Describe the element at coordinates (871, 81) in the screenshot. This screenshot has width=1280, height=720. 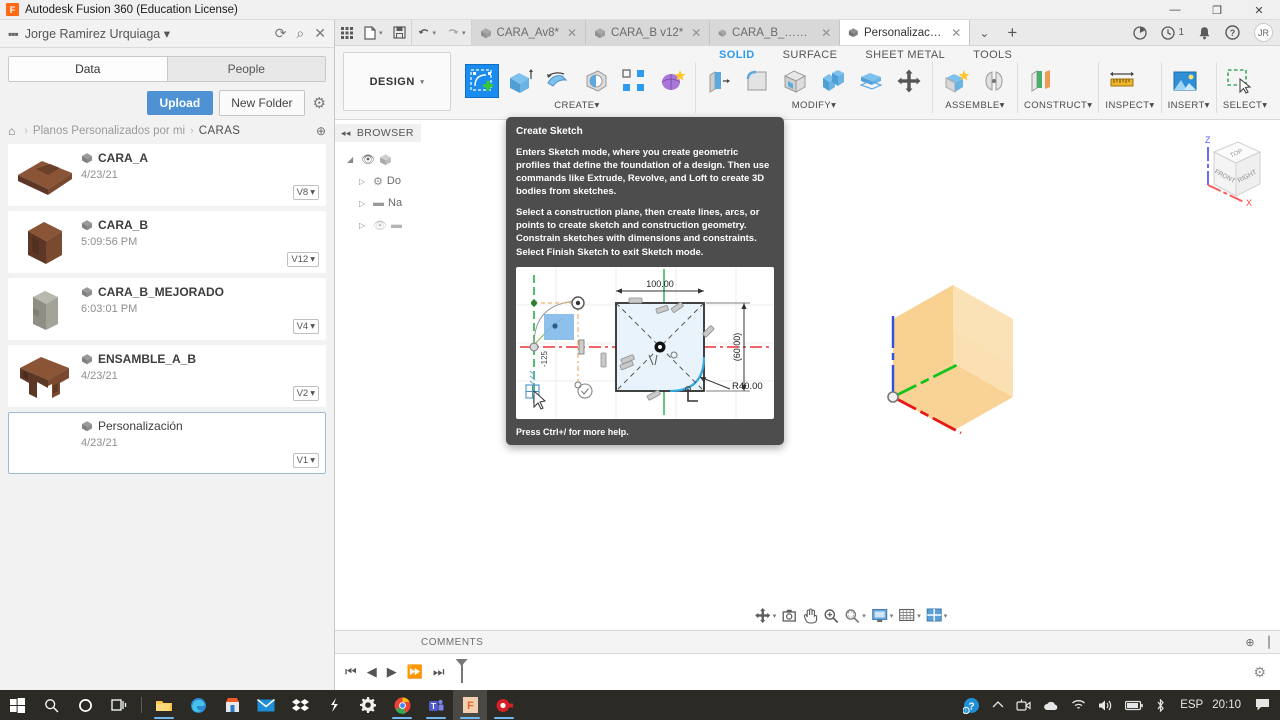
I see `offset-face-icon` at that location.